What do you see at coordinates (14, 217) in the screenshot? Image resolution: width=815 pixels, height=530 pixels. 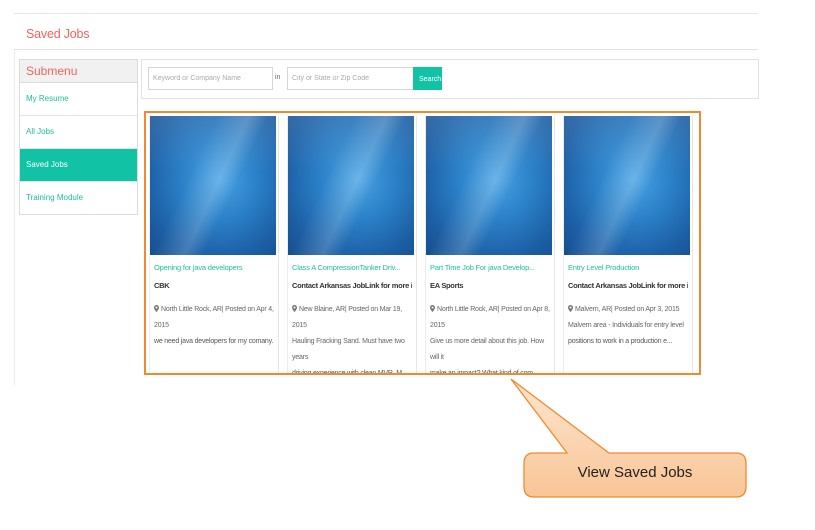 I see `content-left-border` at bounding box center [14, 217].